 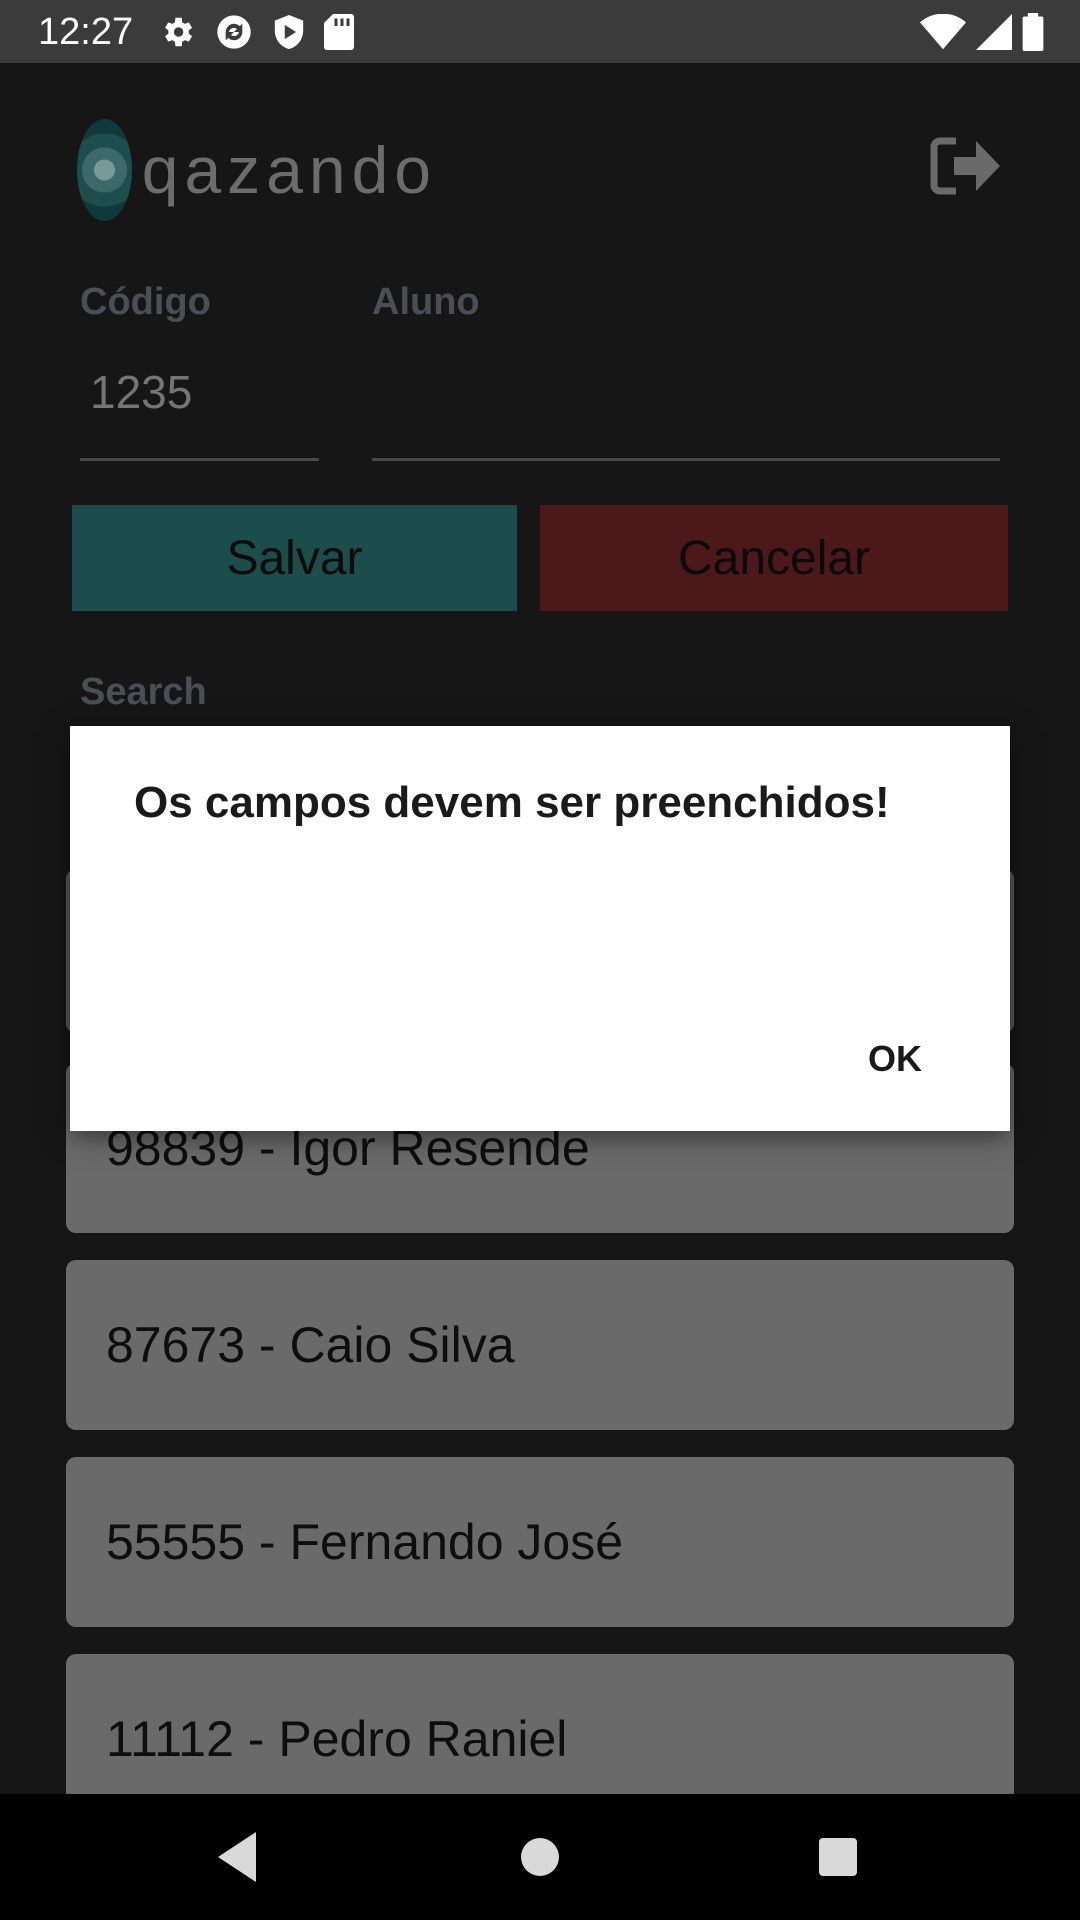 What do you see at coordinates (145, 302) in the screenshot?
I see `code-label: Código` at bounding box center [145, 302].